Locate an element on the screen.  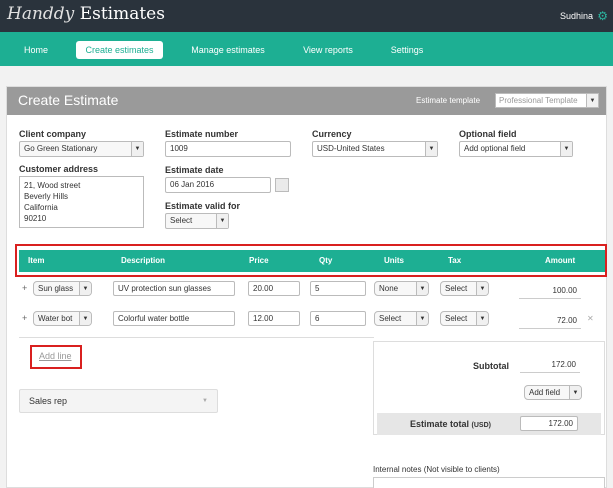
total-bar: Estimate total (USD) 172.00 is located at coordinates (489, 424).